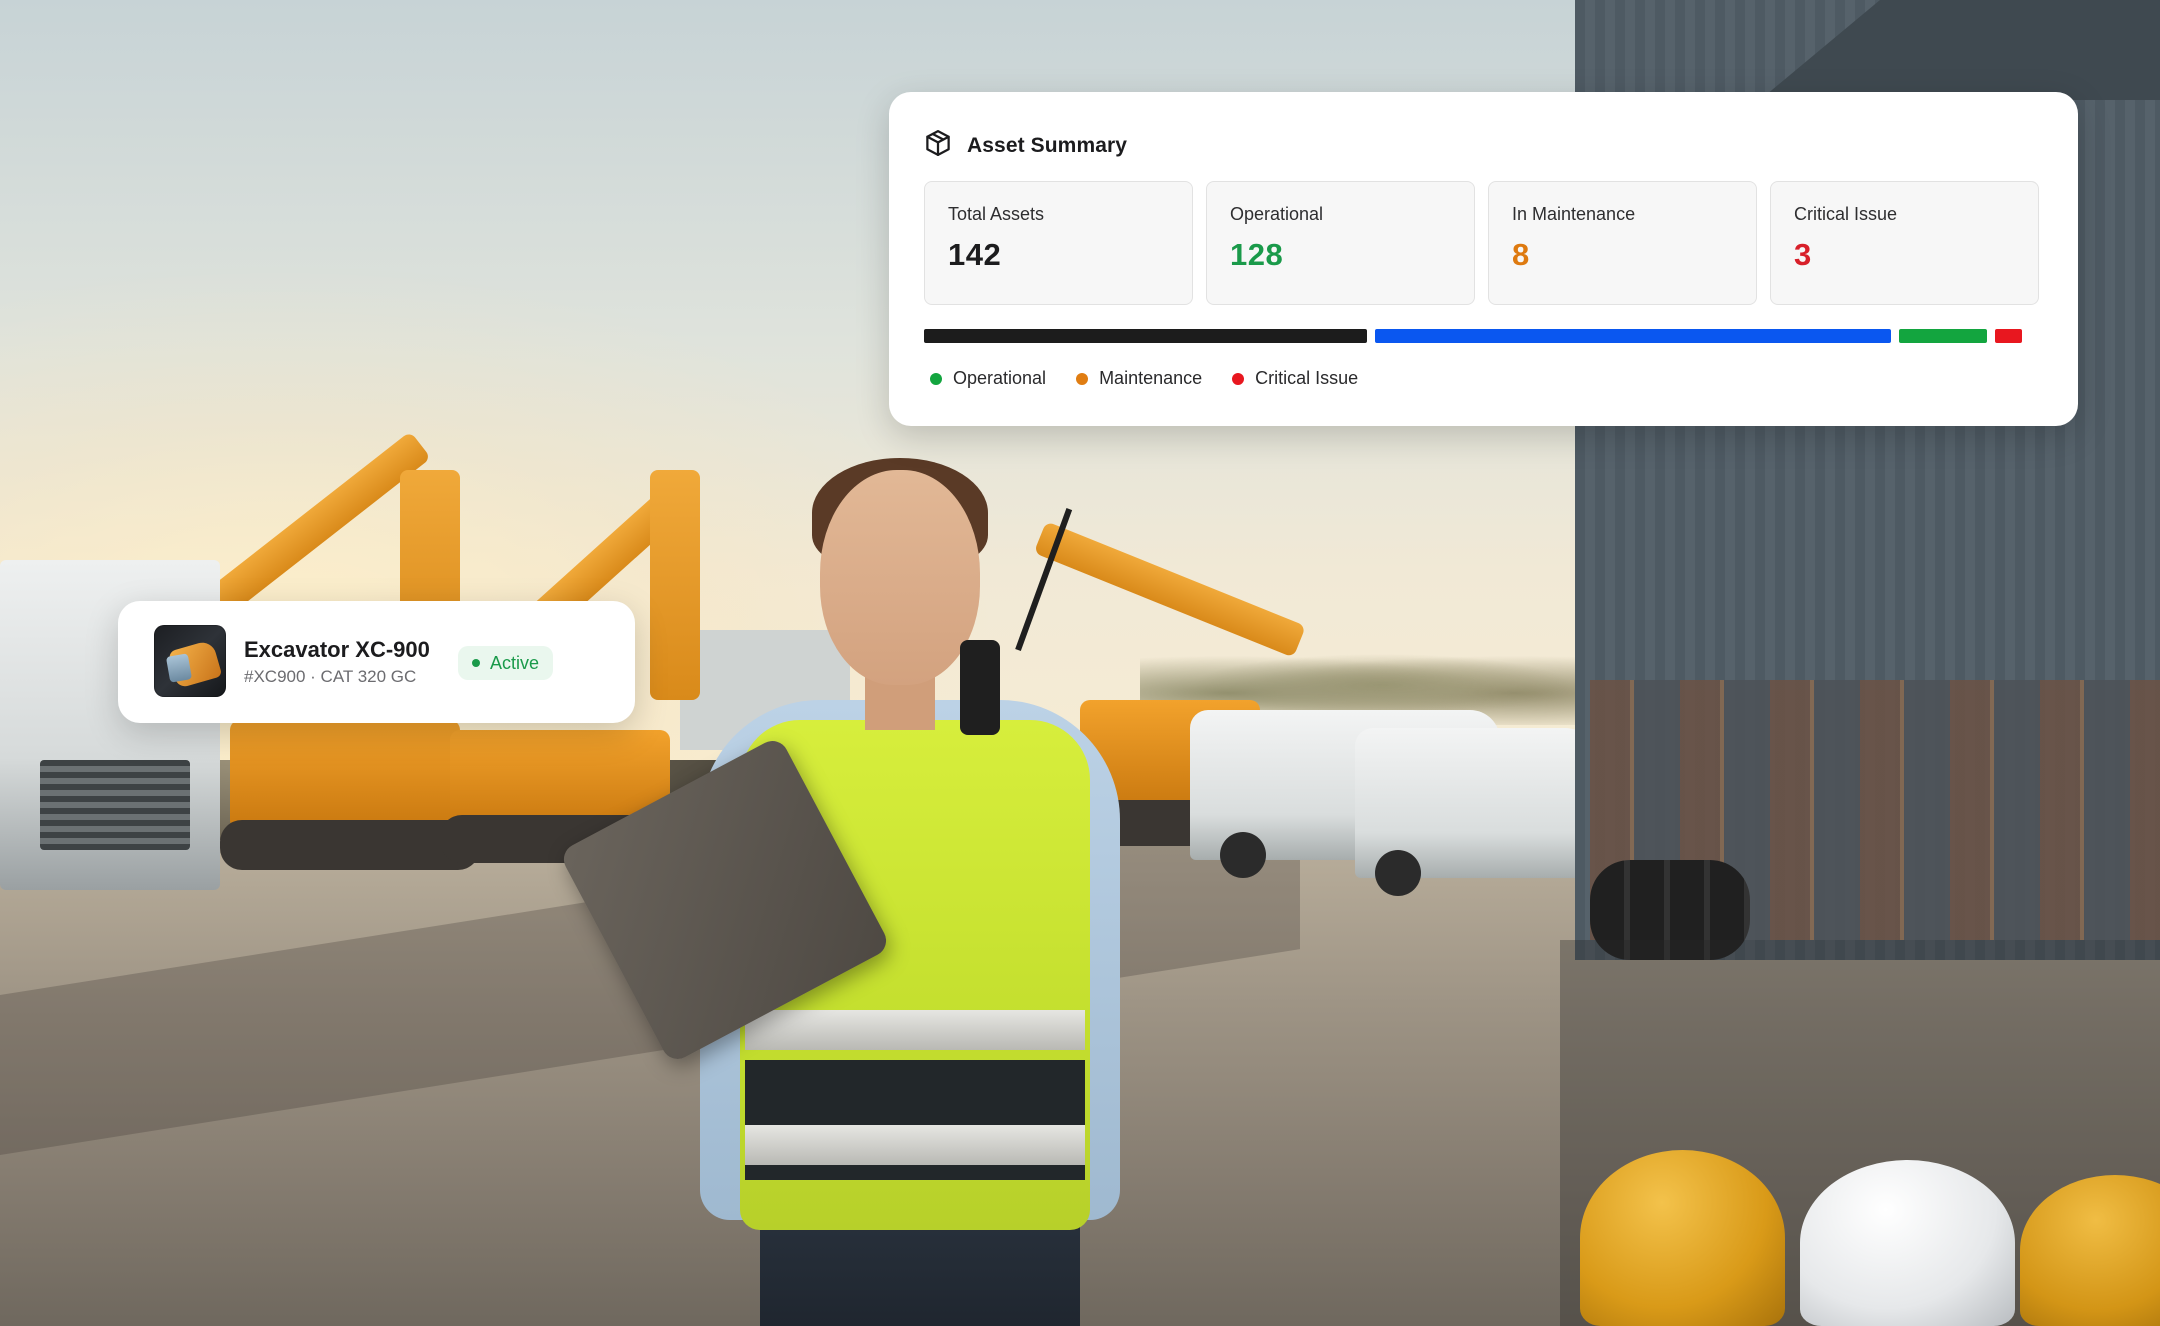 The height and width of the screenshot is (1326, 2160). I want to click on walkie-talkie, so click(980, 687).